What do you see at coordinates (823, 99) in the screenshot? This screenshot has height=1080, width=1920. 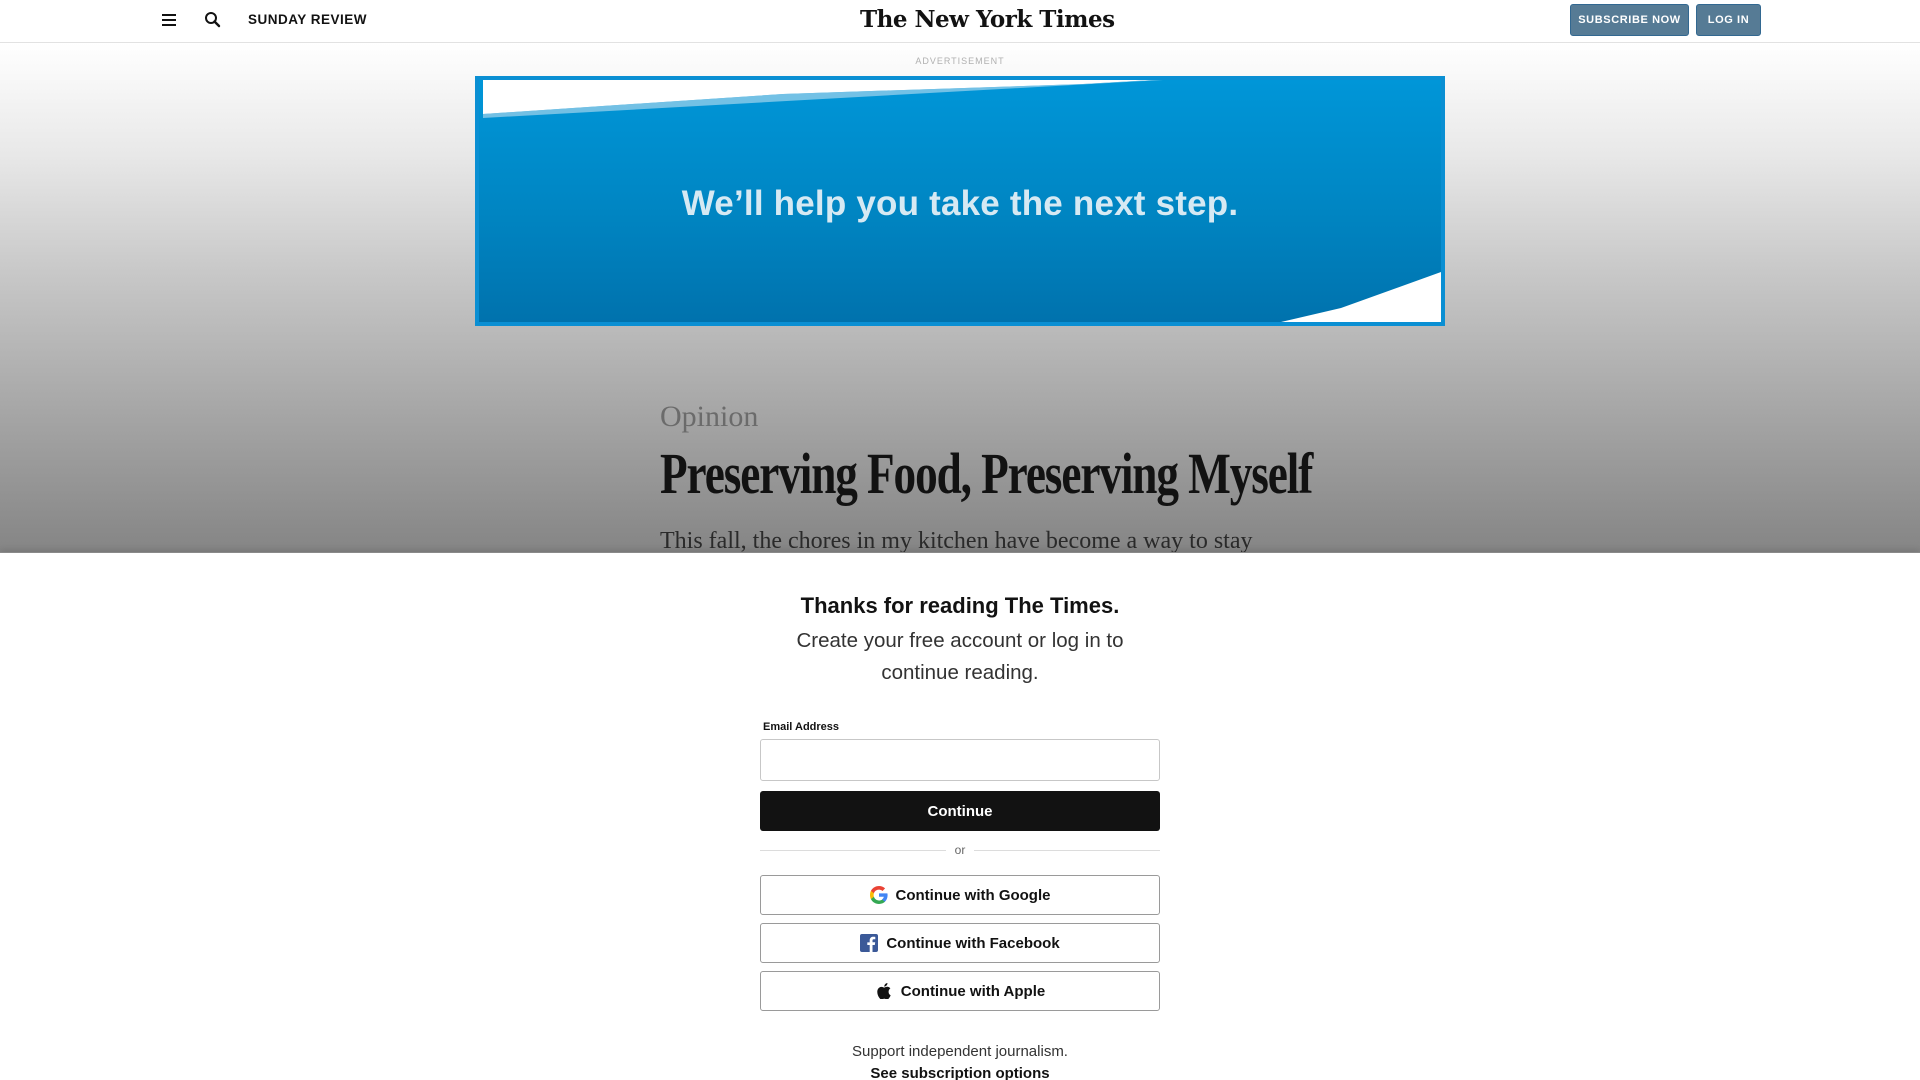 I see `ad-decoration-top` at bounding box center [823, 99].